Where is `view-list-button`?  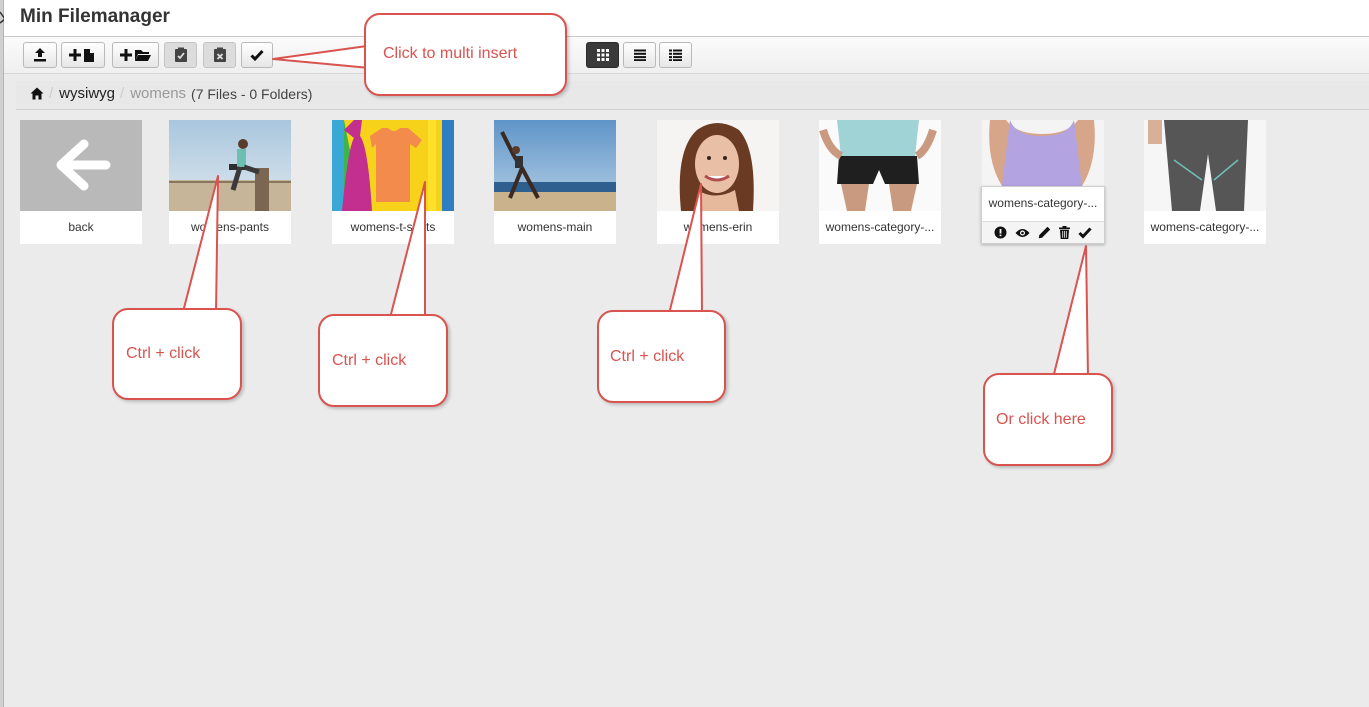 view-list-button is located at coordinates (639, 55).